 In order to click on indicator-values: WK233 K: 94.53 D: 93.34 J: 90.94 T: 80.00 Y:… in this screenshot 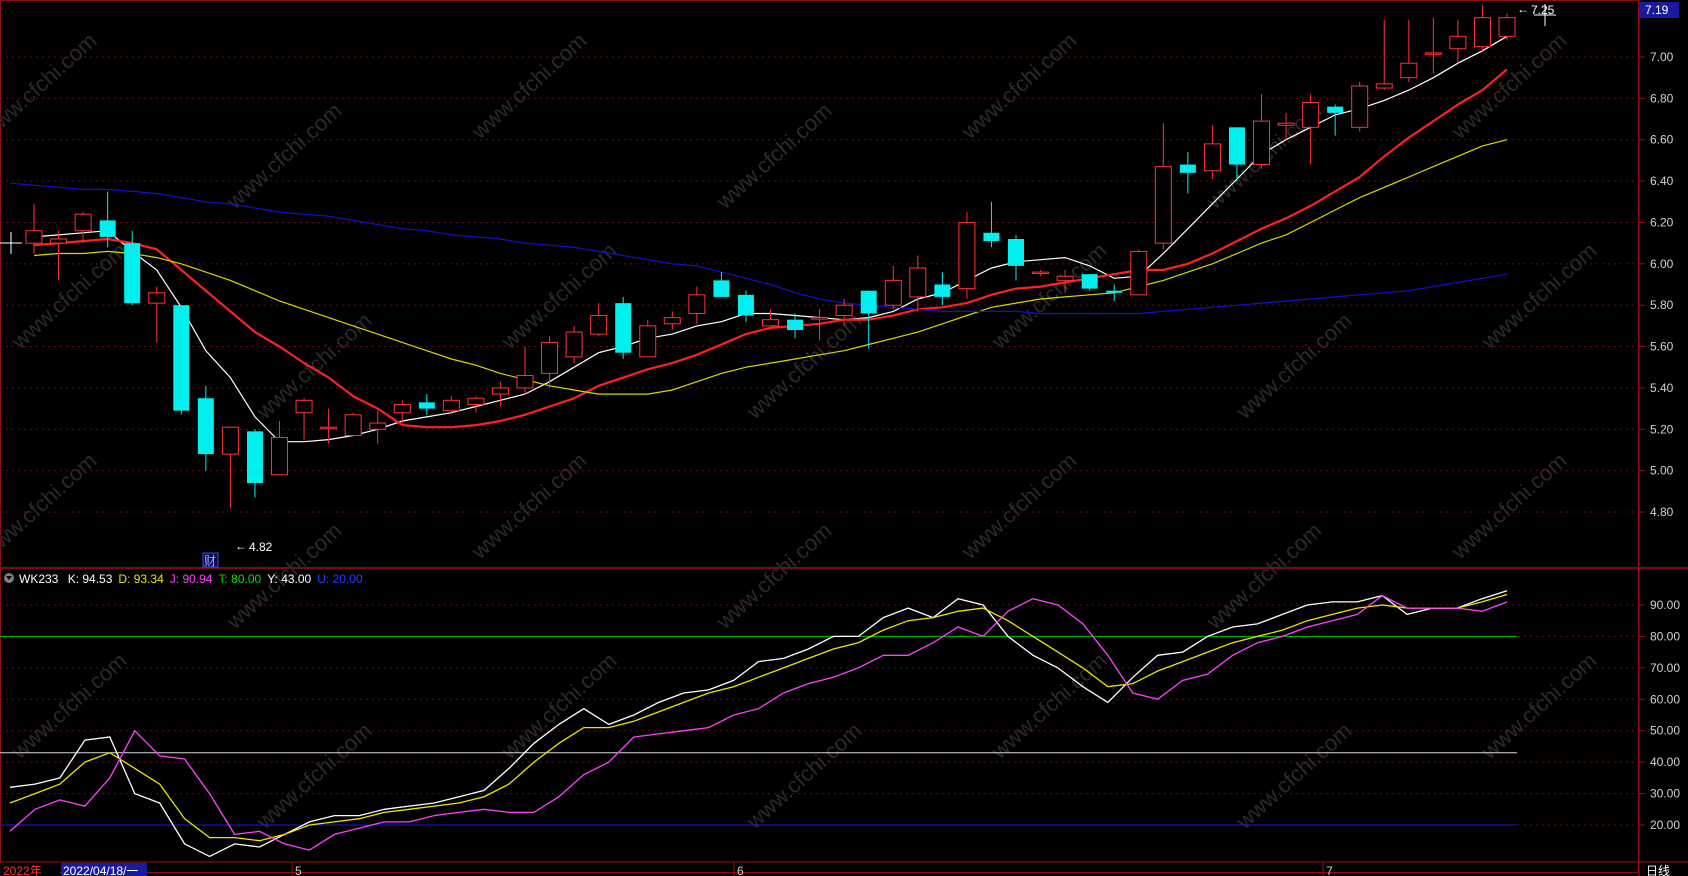, I will do `click(191, 579)`.